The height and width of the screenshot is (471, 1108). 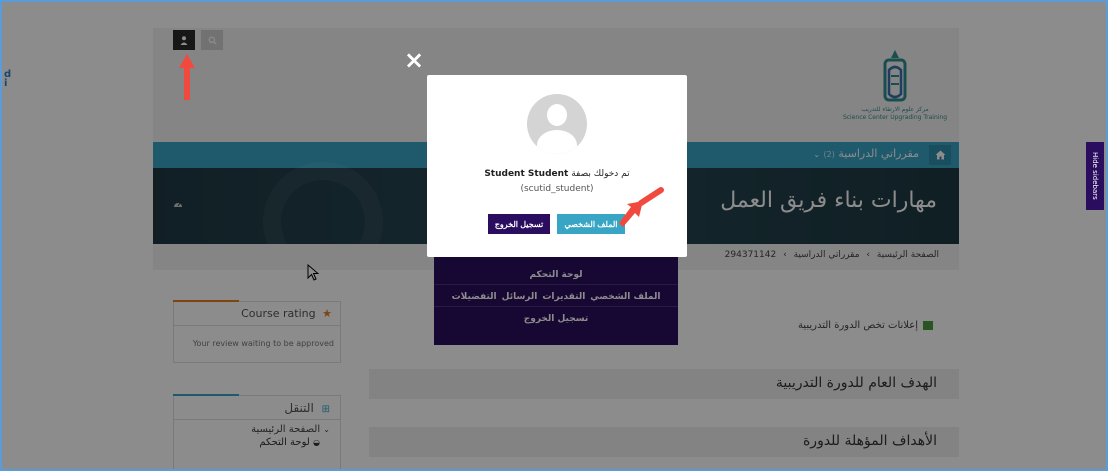 What do you see at coordinates (526, 174) in the screenshot?
I see `user-full-name: Student Student` at bounding box center [526, 174].